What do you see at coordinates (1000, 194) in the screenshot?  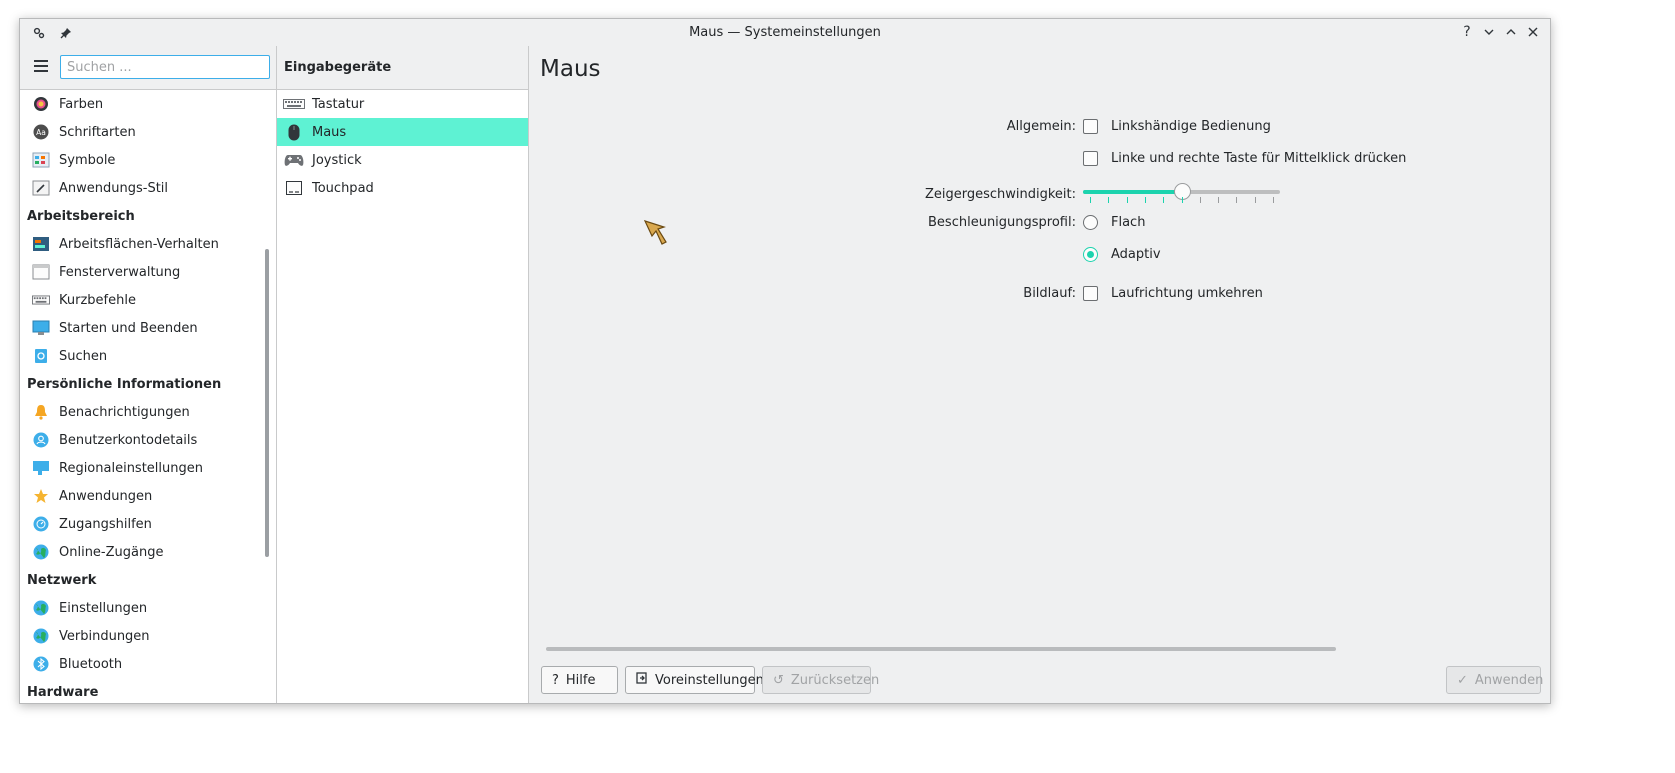 I see `pointer-speed-label: Zeigergeschwindigkeit:` at bounding box center [1000, 194].